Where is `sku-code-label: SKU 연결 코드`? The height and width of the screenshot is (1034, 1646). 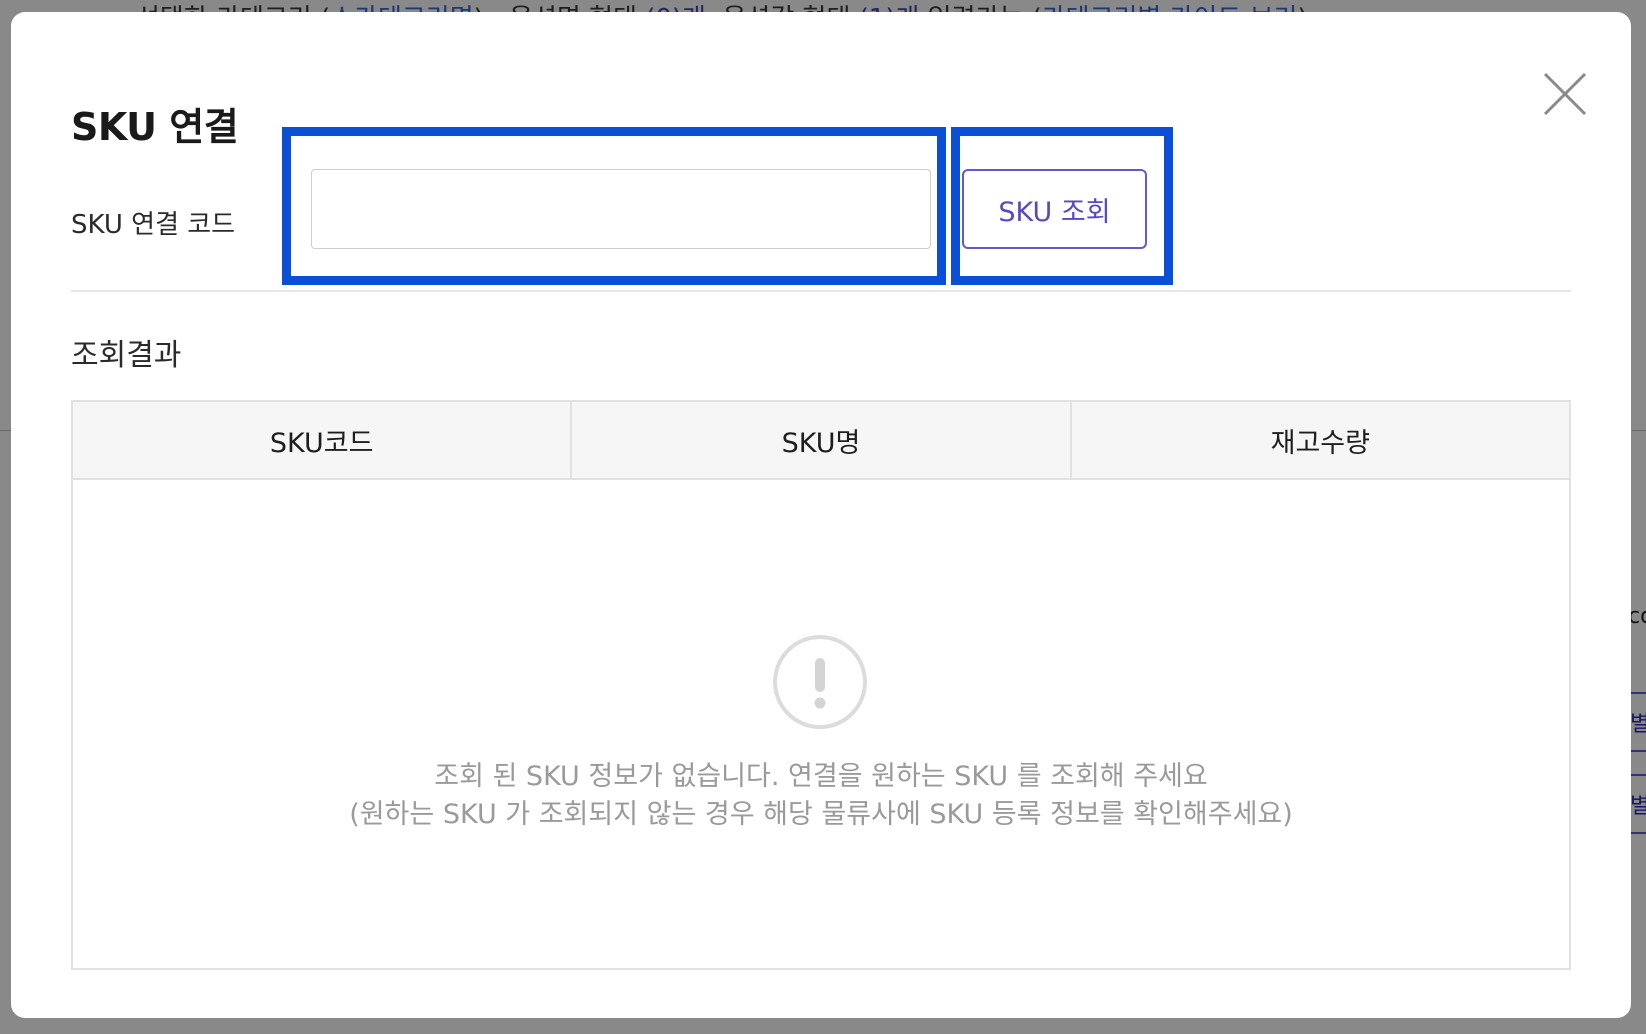 sku-code-label: SKU 연결 코드 is located at coordinates (153, 225).